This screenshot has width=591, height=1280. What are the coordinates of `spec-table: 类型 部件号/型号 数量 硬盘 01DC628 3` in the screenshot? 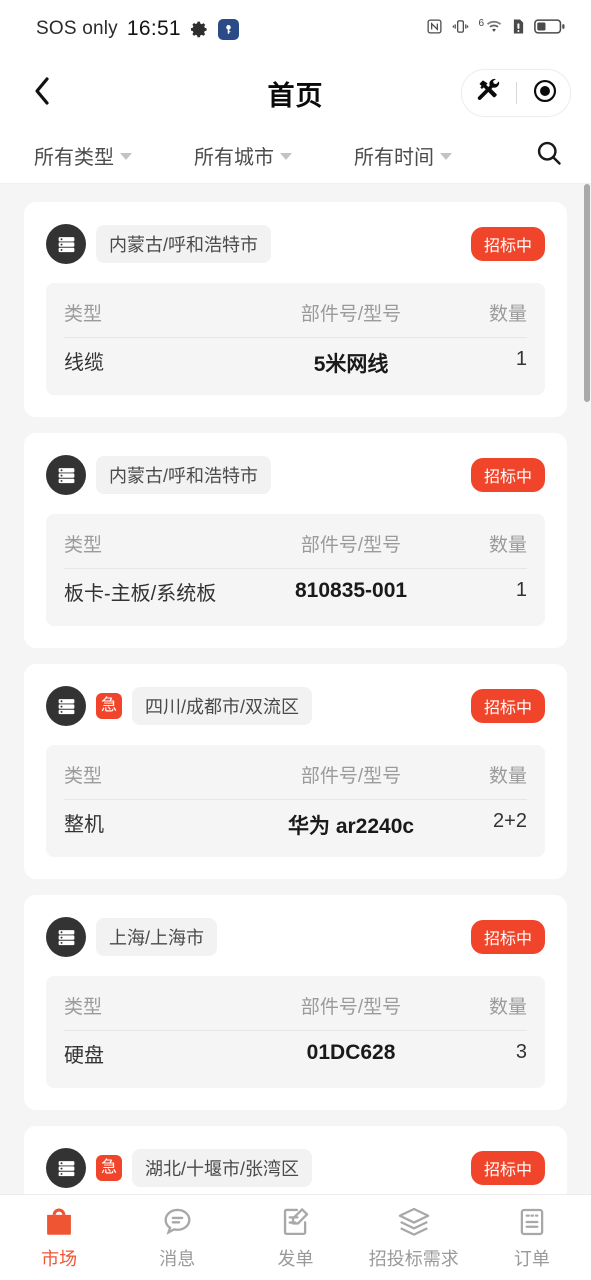 It's located at (295, 1032).